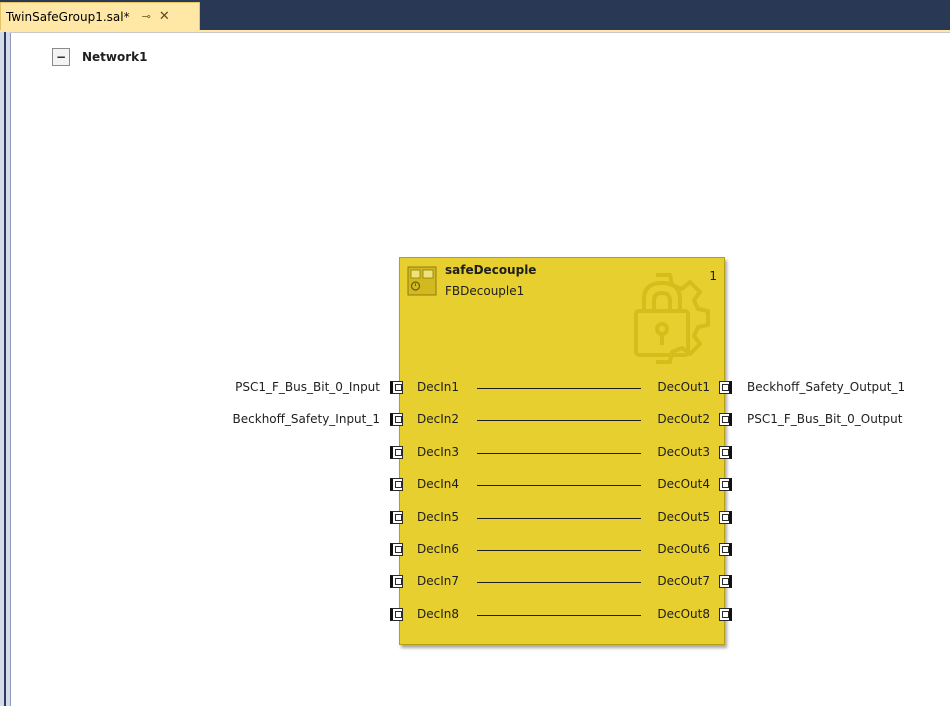 The width and height of the screenshot is (950, 706). Describe the element at coordinates (683, 387) in the screenshot. I see `output-port-label: DecOut1` at that location.